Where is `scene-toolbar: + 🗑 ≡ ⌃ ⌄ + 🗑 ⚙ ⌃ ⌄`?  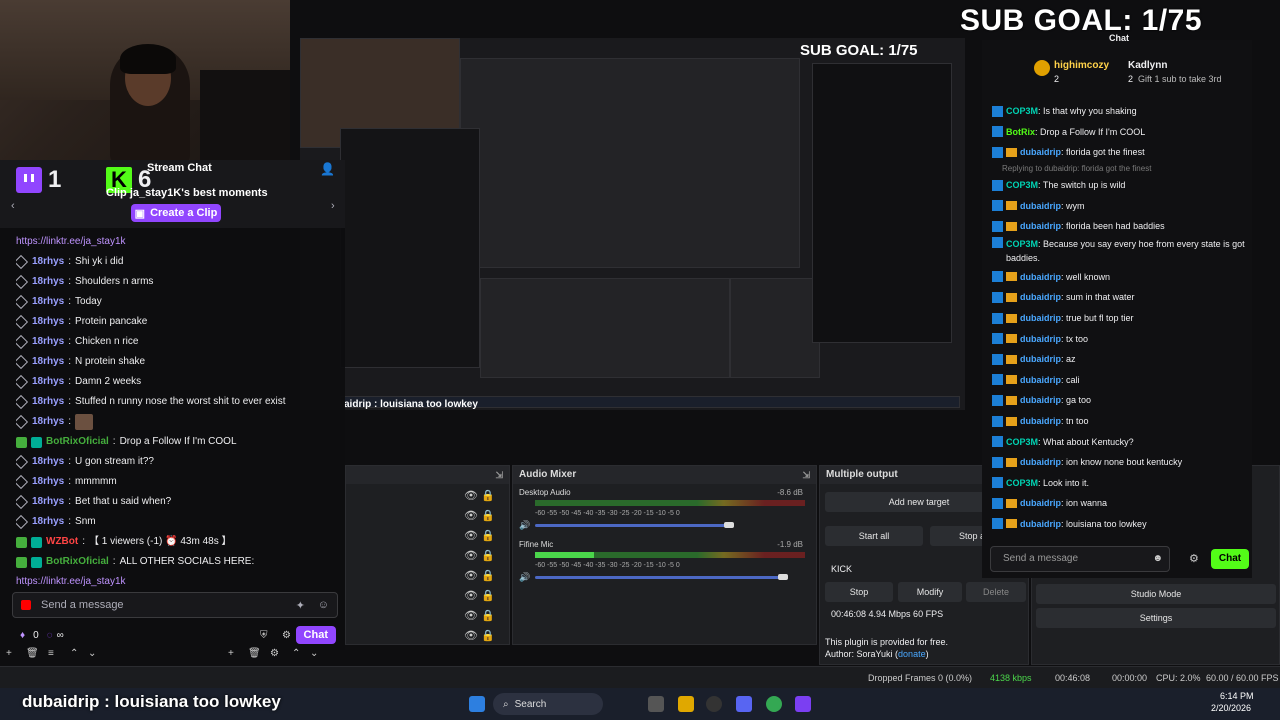 scene-toolbar: + 🗑 ≡ ⌃ ⌄ + 🗑 ⚙ ⌃ ⌄ is located at coordinates (170, 656).